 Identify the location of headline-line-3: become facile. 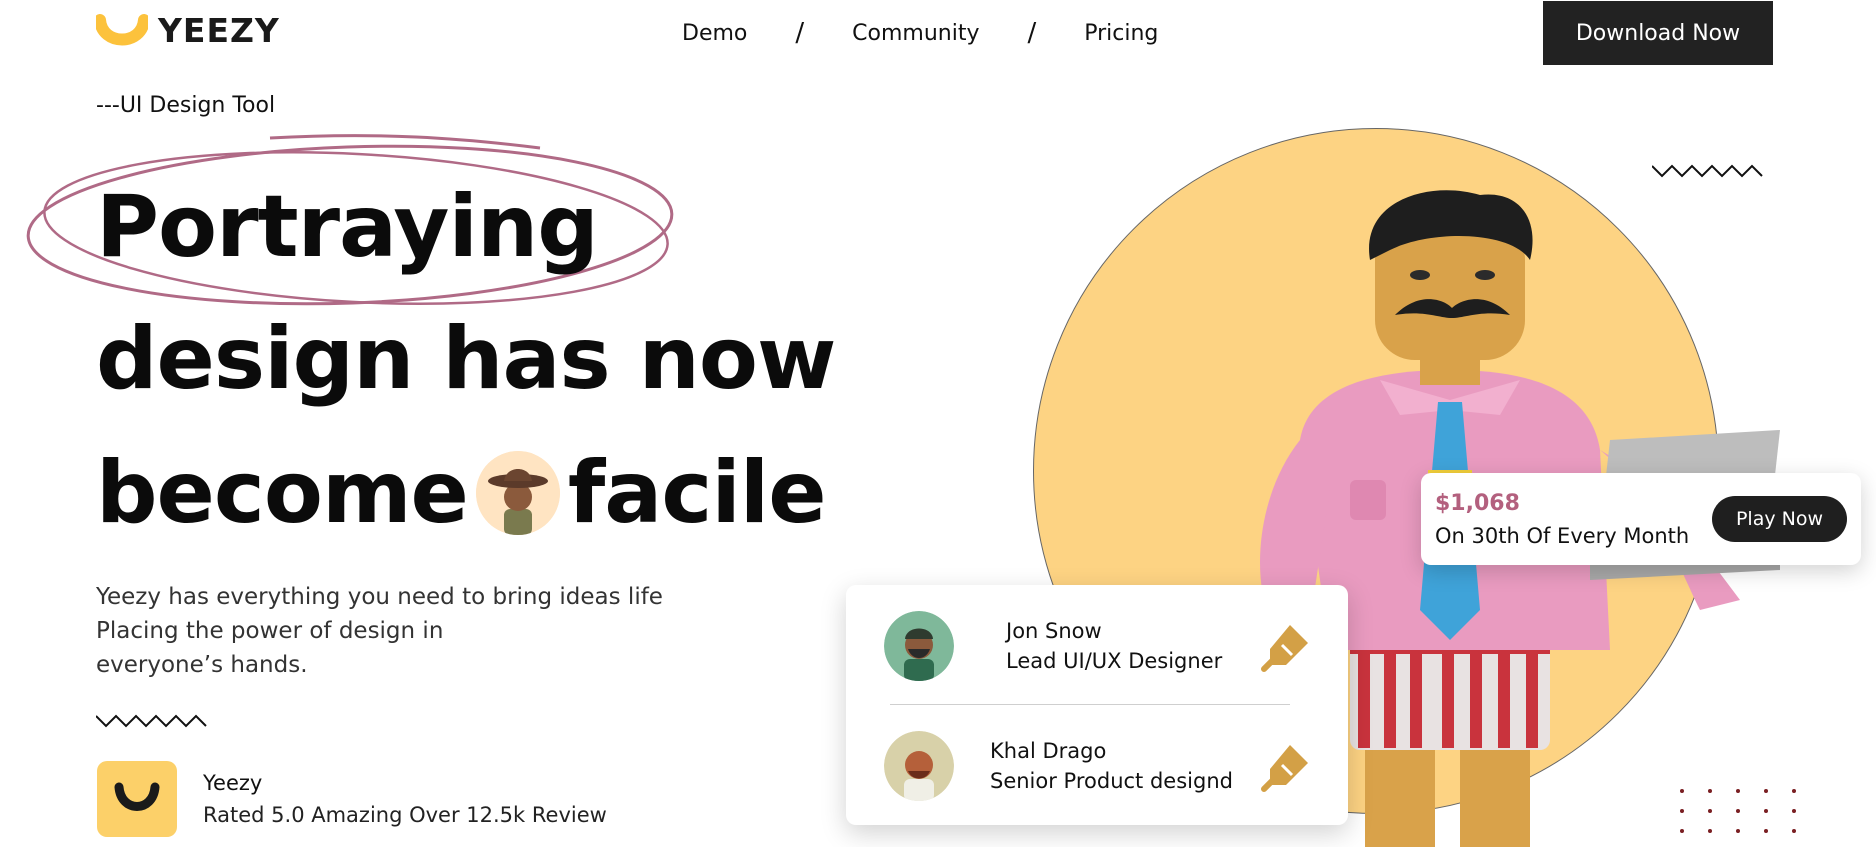
(461, 493).